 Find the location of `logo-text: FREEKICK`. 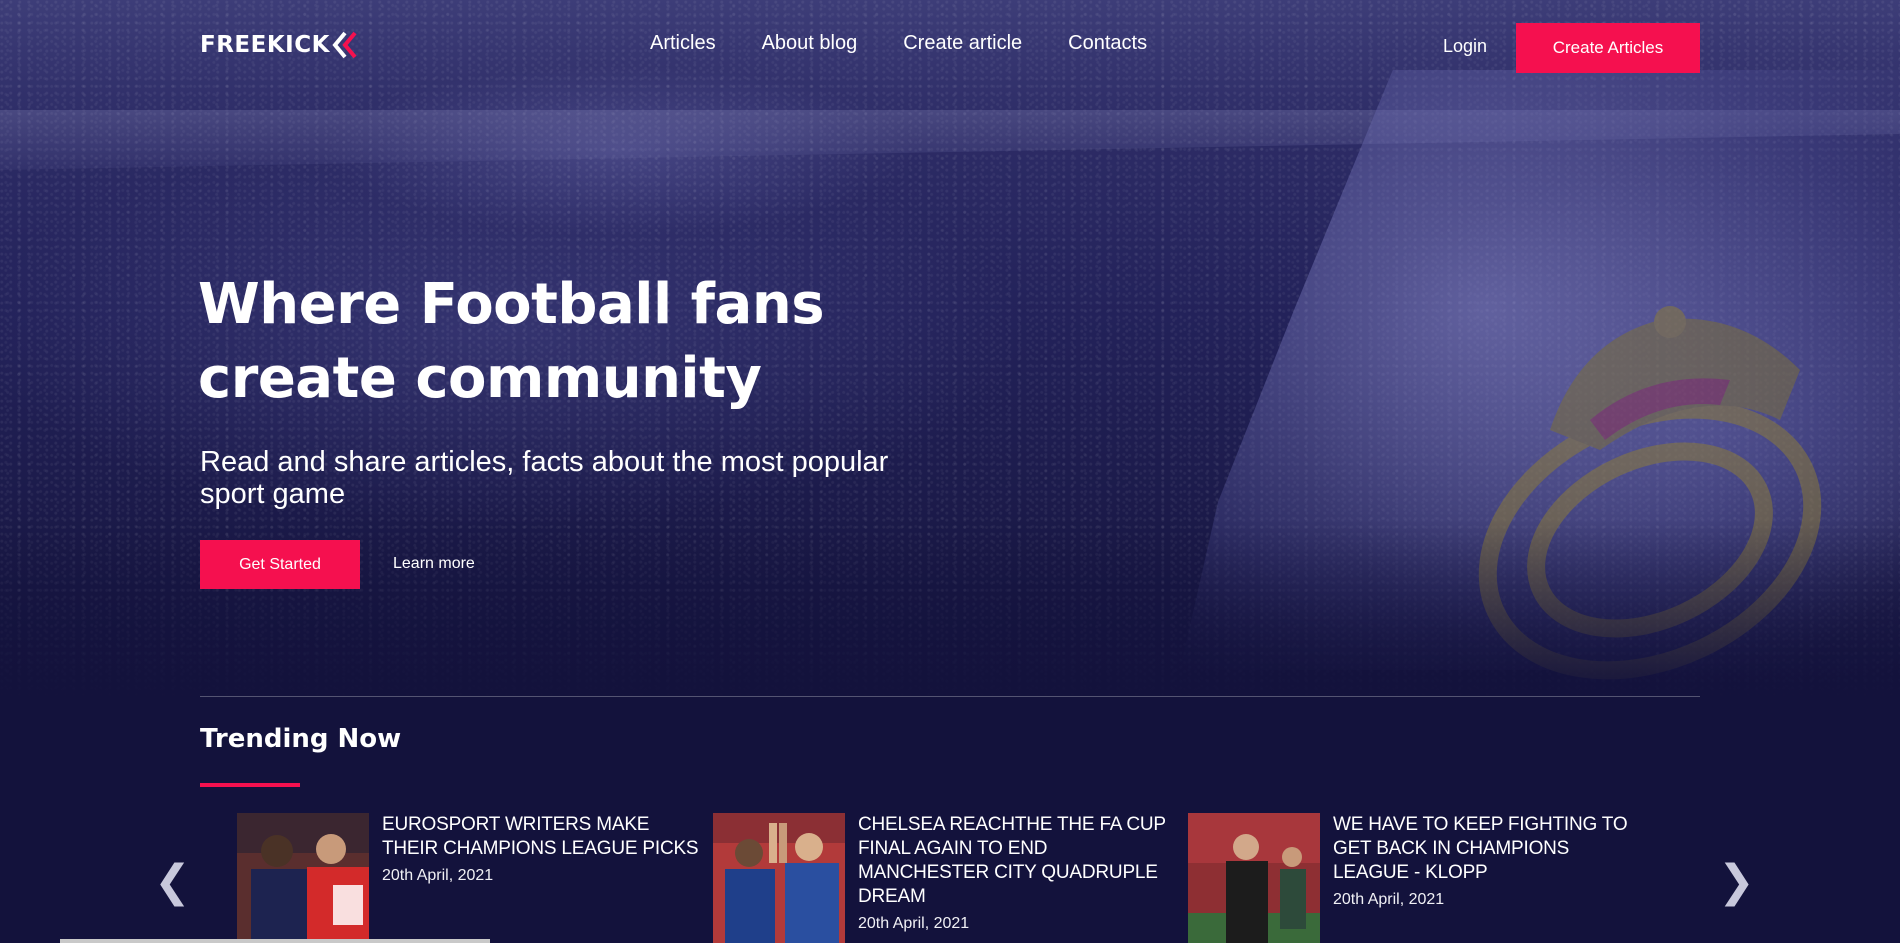

logo-text: FREEKICK is located at coordinates (265, 45).